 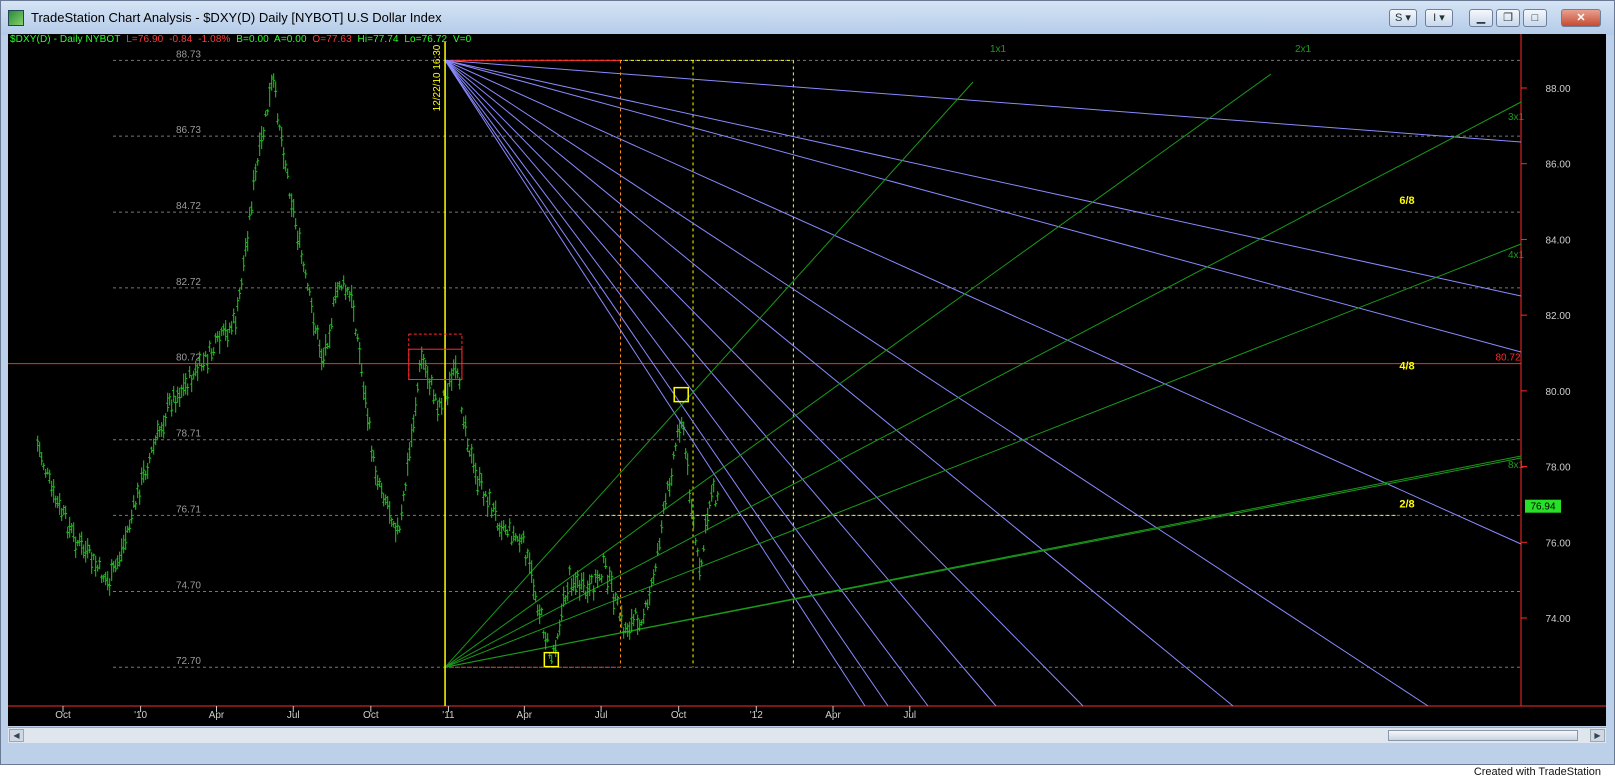 What do you see at coordinates (1557, 468) in the screenshot?
I see `y-axis-tick-label: 78.00` at bounding box center [1557, 468].